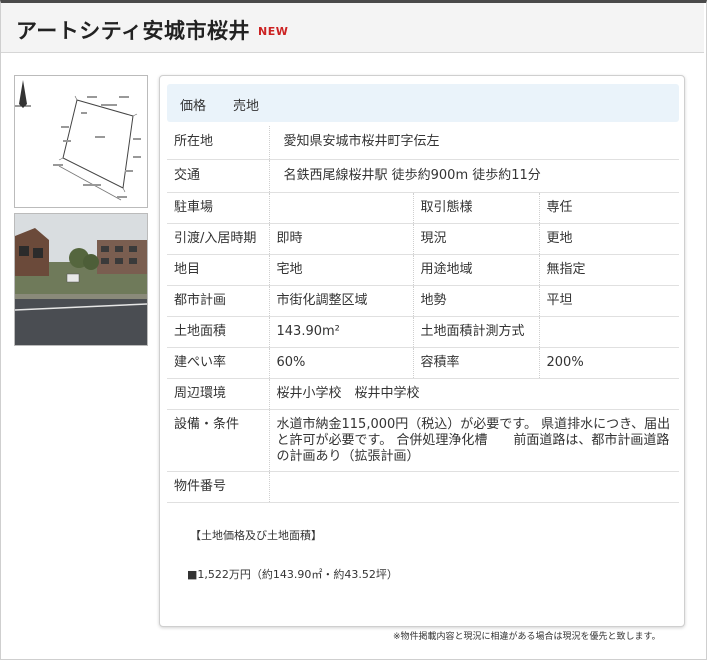  I want to click on area-value: 143.90m², so click(340, 332).